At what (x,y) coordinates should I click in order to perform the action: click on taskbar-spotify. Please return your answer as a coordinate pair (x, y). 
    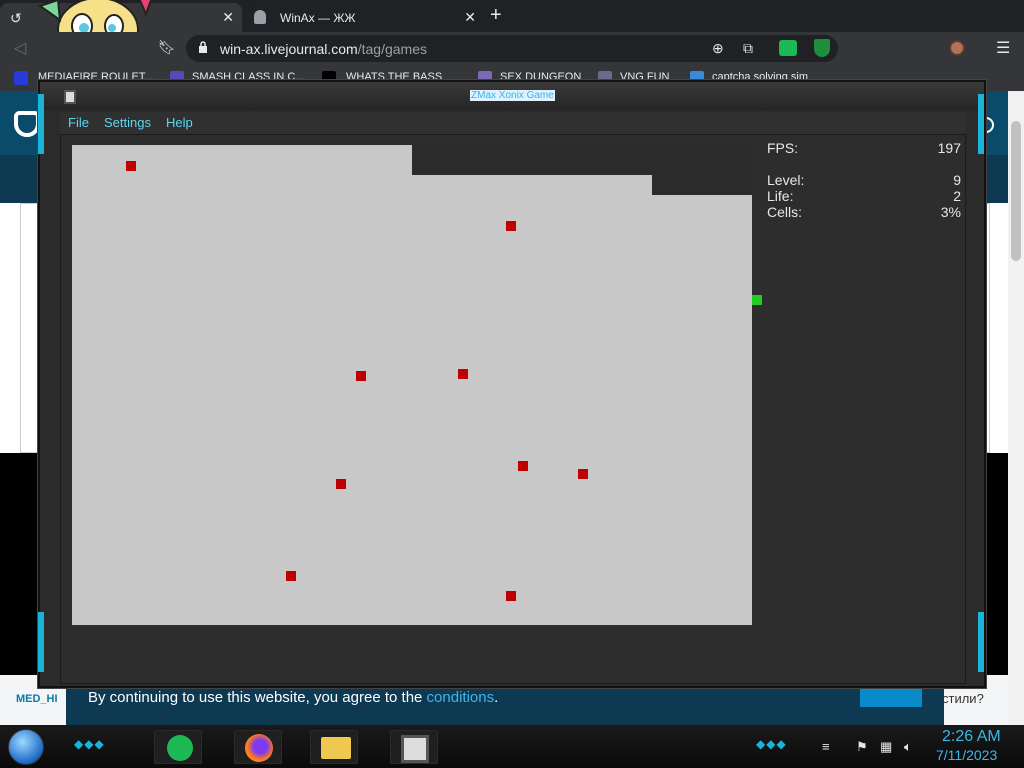
    Looking at the image, I should click on (178, 747).